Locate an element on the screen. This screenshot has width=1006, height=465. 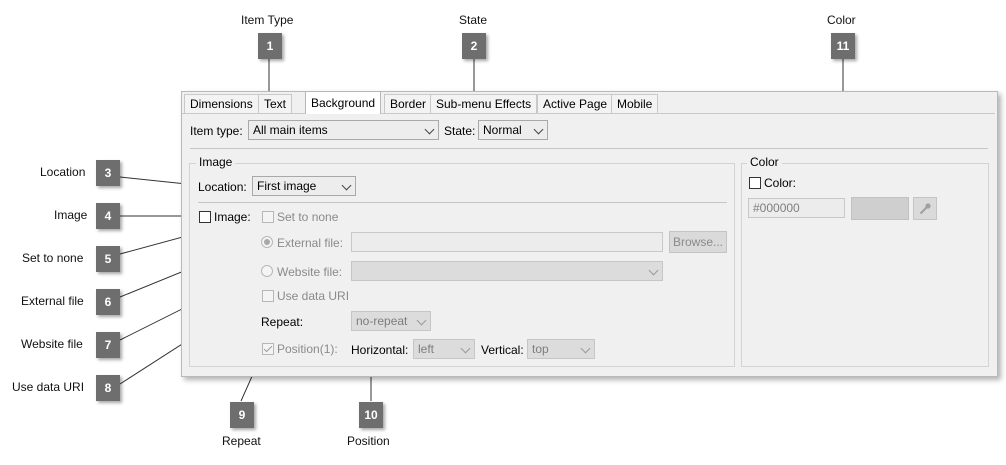
tab-dimensions: Dimensions is located at coordinates (221, 103).